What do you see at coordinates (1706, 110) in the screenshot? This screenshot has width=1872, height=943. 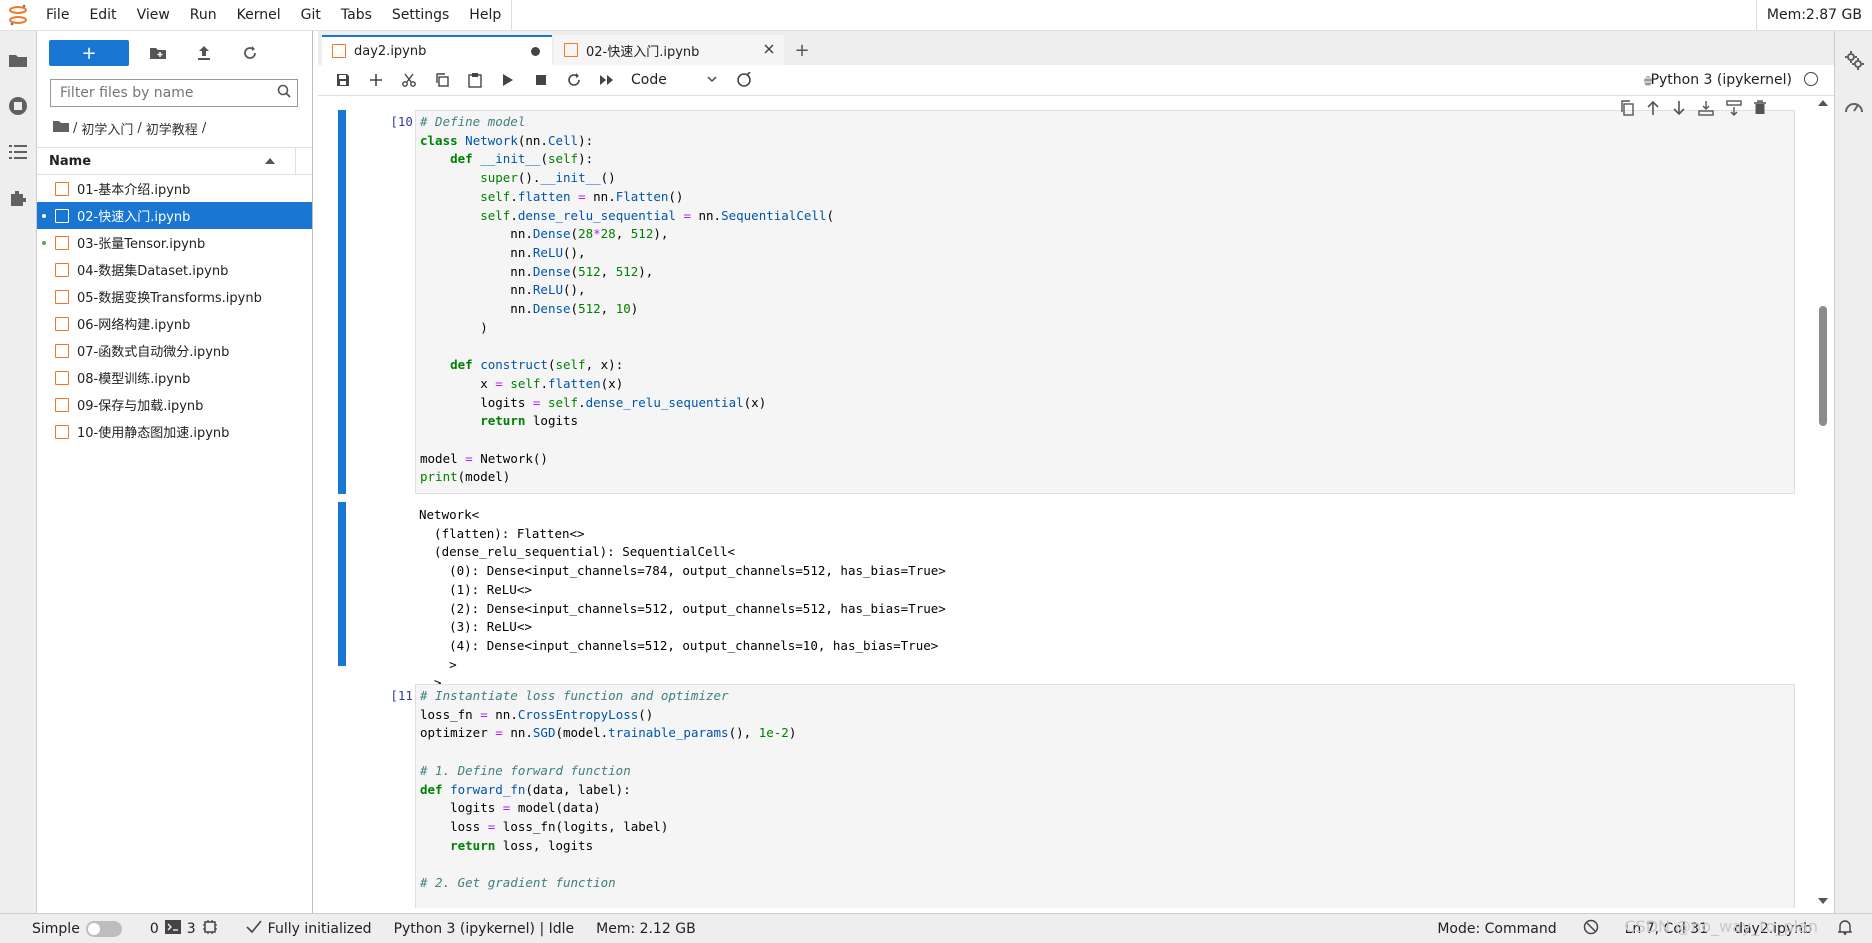 I see `insert-above-icon` at bounding box center [1706, 110].